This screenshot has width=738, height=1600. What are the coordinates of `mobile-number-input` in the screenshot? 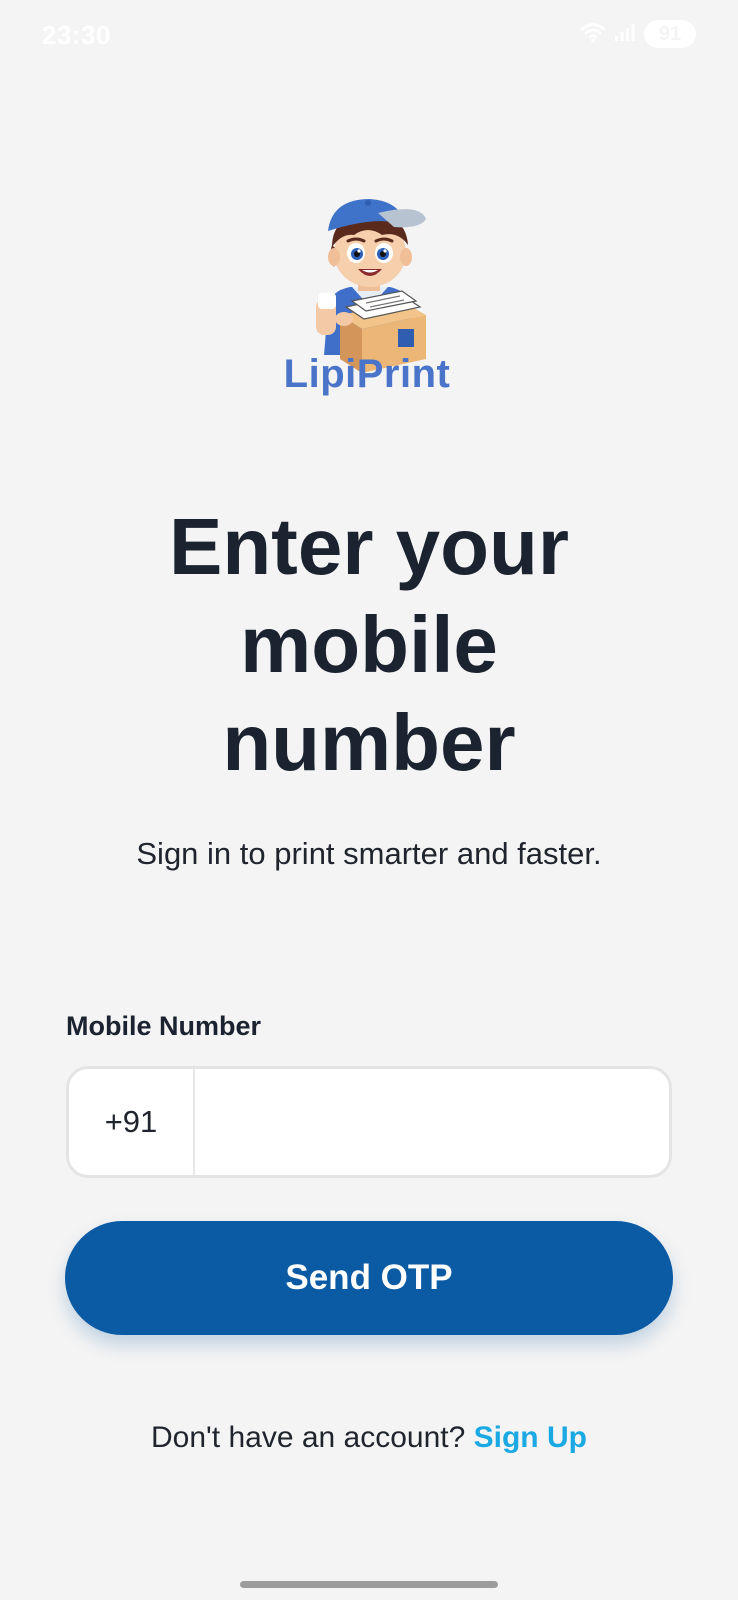 It's located at (432, 1122).